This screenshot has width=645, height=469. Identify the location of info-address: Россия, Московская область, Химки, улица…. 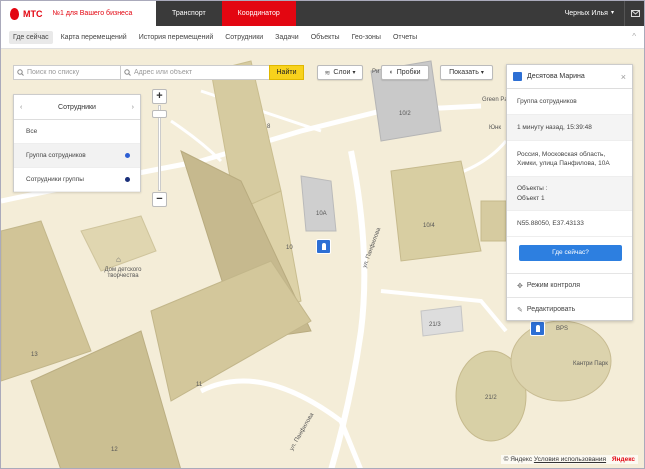
(569, 159).